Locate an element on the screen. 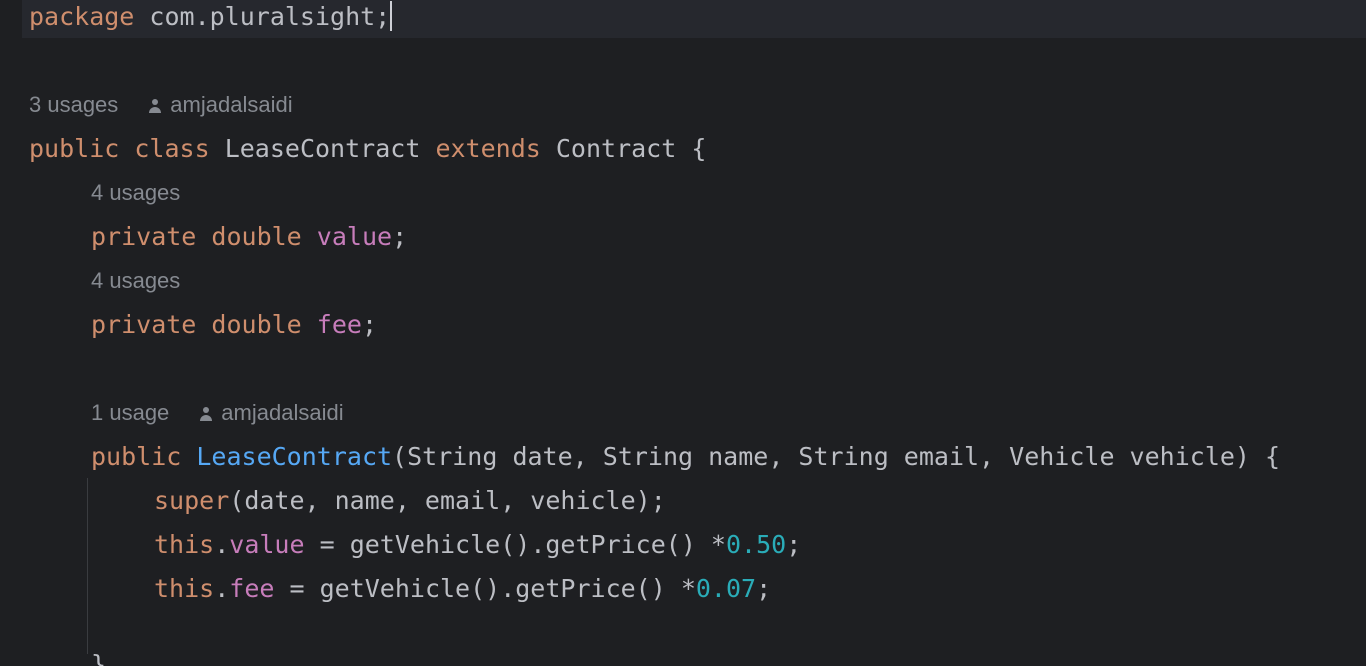 This screenshot has width=1366, height=666. usages-hint: 1 usage is located at coordinates (130, 412).